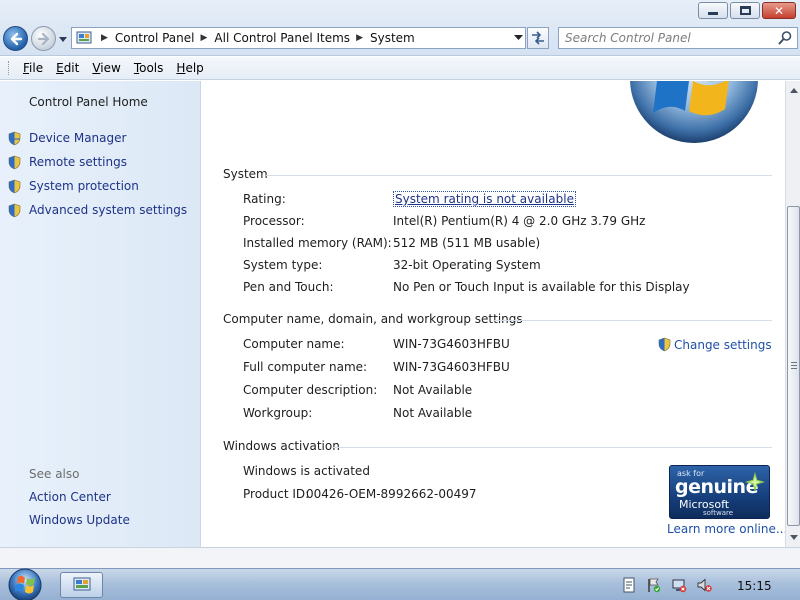 The width and height of the screenshot is (800, 600). What do you see at coordinates (264, 199) in the screenshot?
I see `rating-label: Rating:` at bounding box center [264, 199].